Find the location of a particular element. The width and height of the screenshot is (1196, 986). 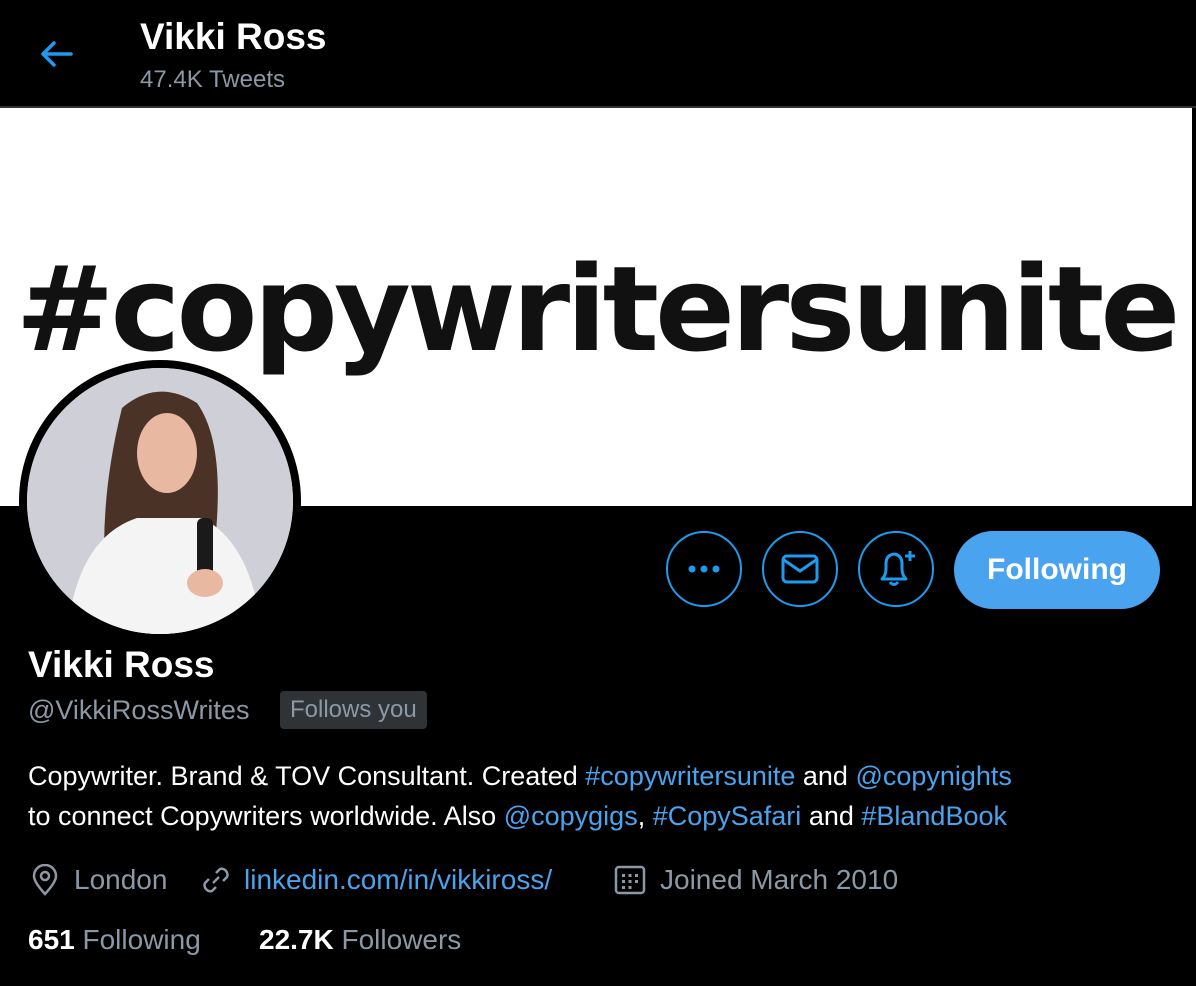

followers-stat-label: Followers is located at coordinates (401, 939).